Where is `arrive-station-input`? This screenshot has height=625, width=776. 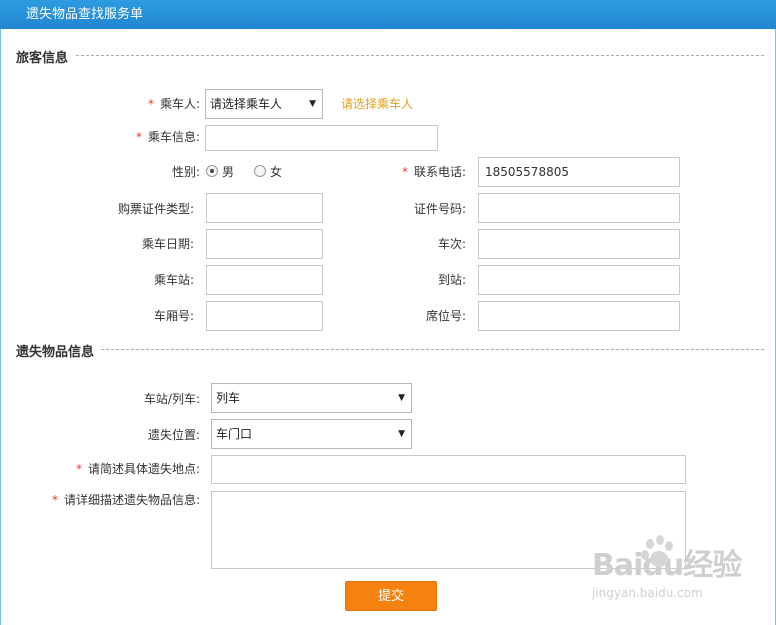 arrive-station-input is located at coordinates (579, 280).